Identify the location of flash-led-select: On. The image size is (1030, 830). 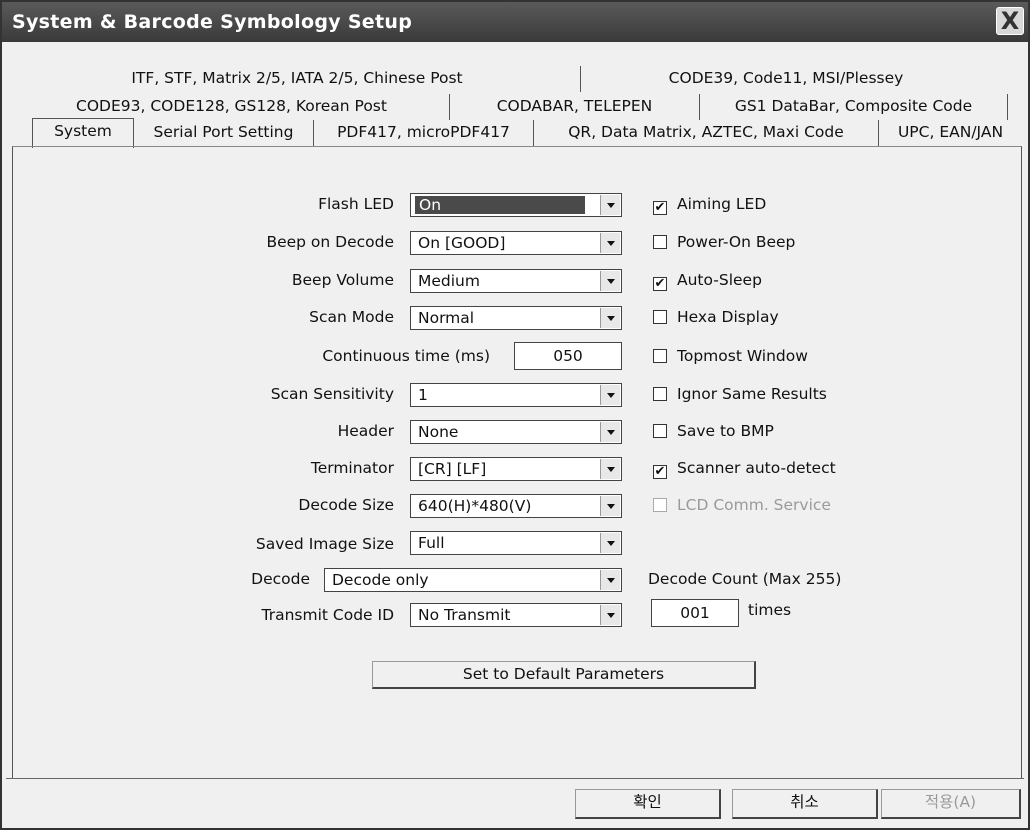
(516, 205).